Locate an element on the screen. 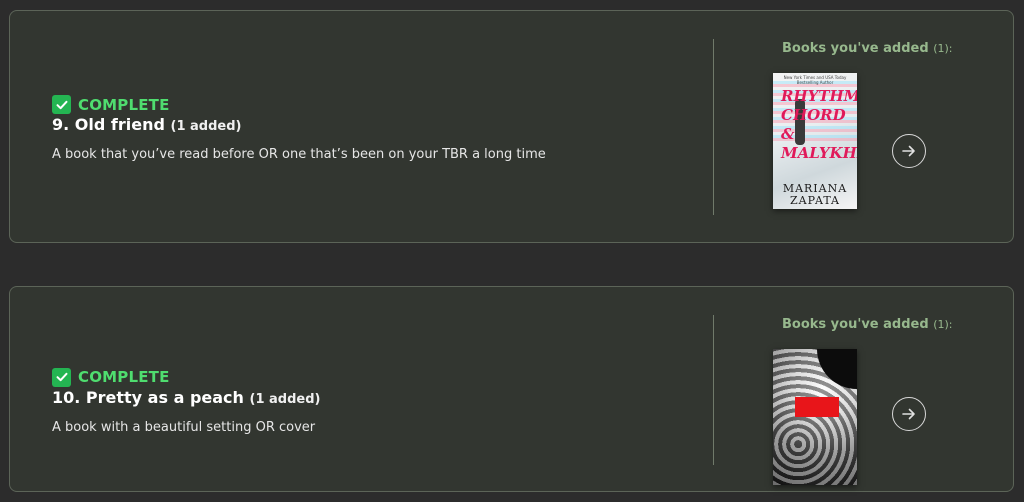 The width and height of the screenshot is (1024, 502). prompt-title-text: 9. Old friend is located at coordinates (108, 124).